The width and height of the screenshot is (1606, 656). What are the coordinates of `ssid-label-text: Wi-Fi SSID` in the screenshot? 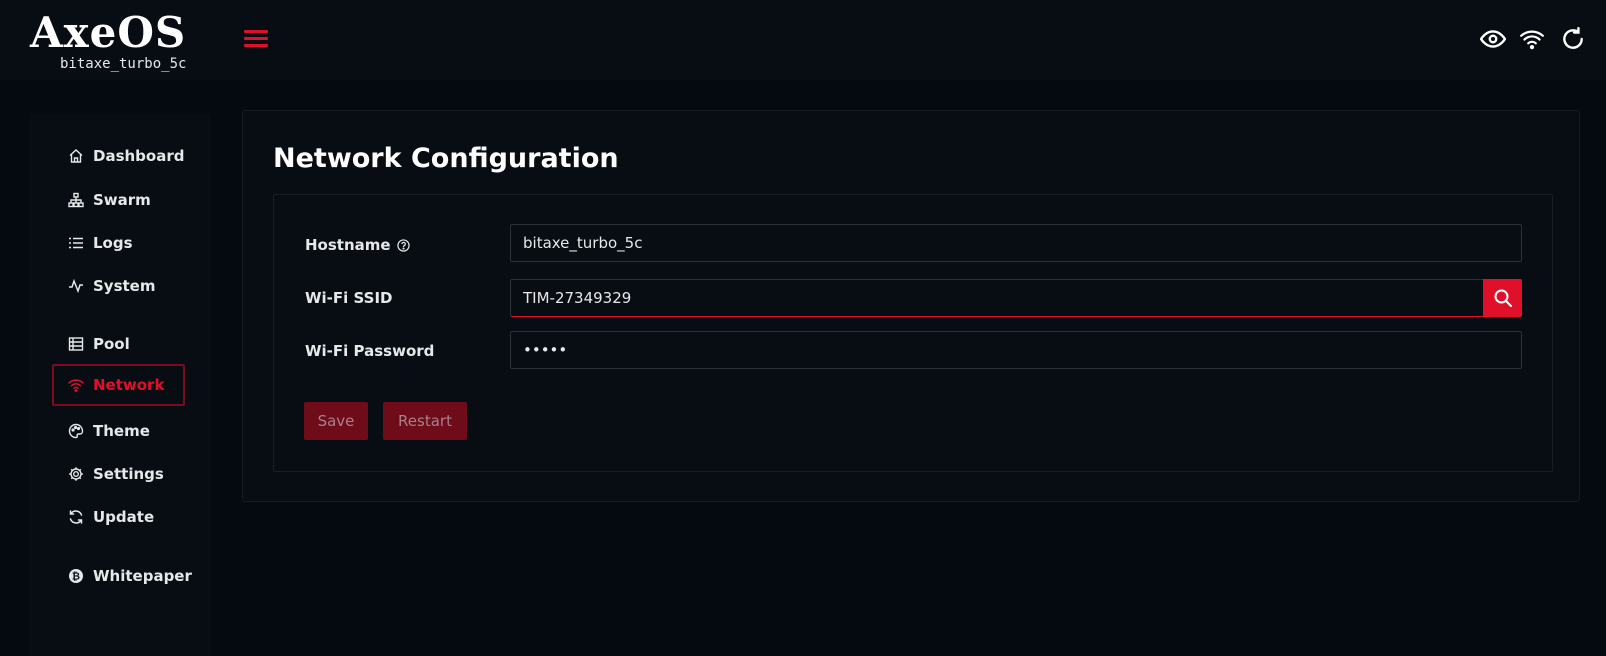 It's located at (349, 298).